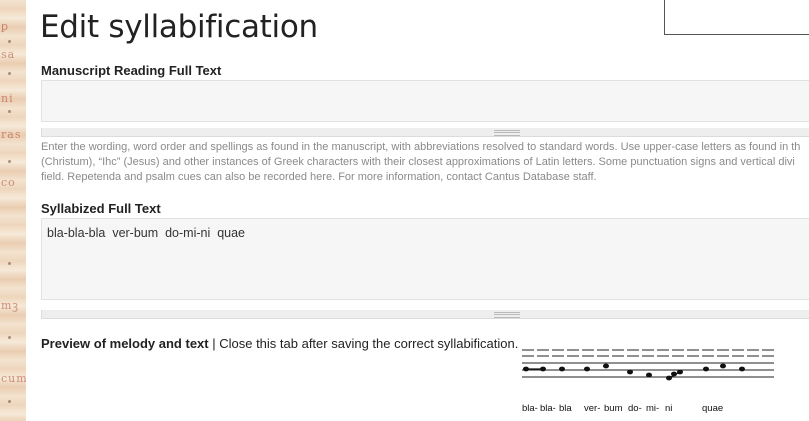 The height and width of the screenshot is (421, 809). What do you see at coordinates (131, 70) in the screenshot?
I see `manuscript-reading-label: Manuscript Reading Full Text` at bounding box center [131, 70].